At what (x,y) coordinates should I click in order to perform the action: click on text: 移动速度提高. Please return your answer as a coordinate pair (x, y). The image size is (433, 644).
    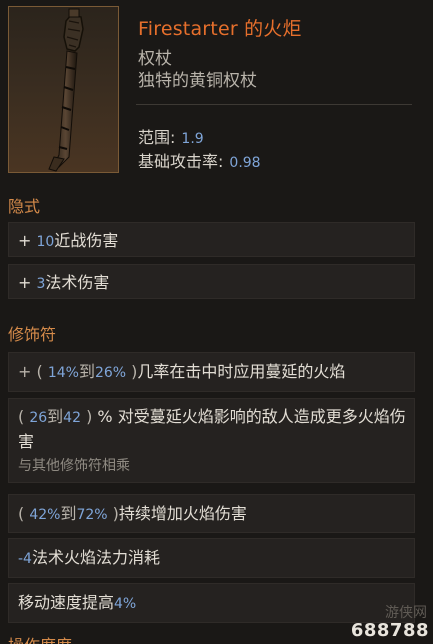
    Looking at the image, I should click on (66, 602).